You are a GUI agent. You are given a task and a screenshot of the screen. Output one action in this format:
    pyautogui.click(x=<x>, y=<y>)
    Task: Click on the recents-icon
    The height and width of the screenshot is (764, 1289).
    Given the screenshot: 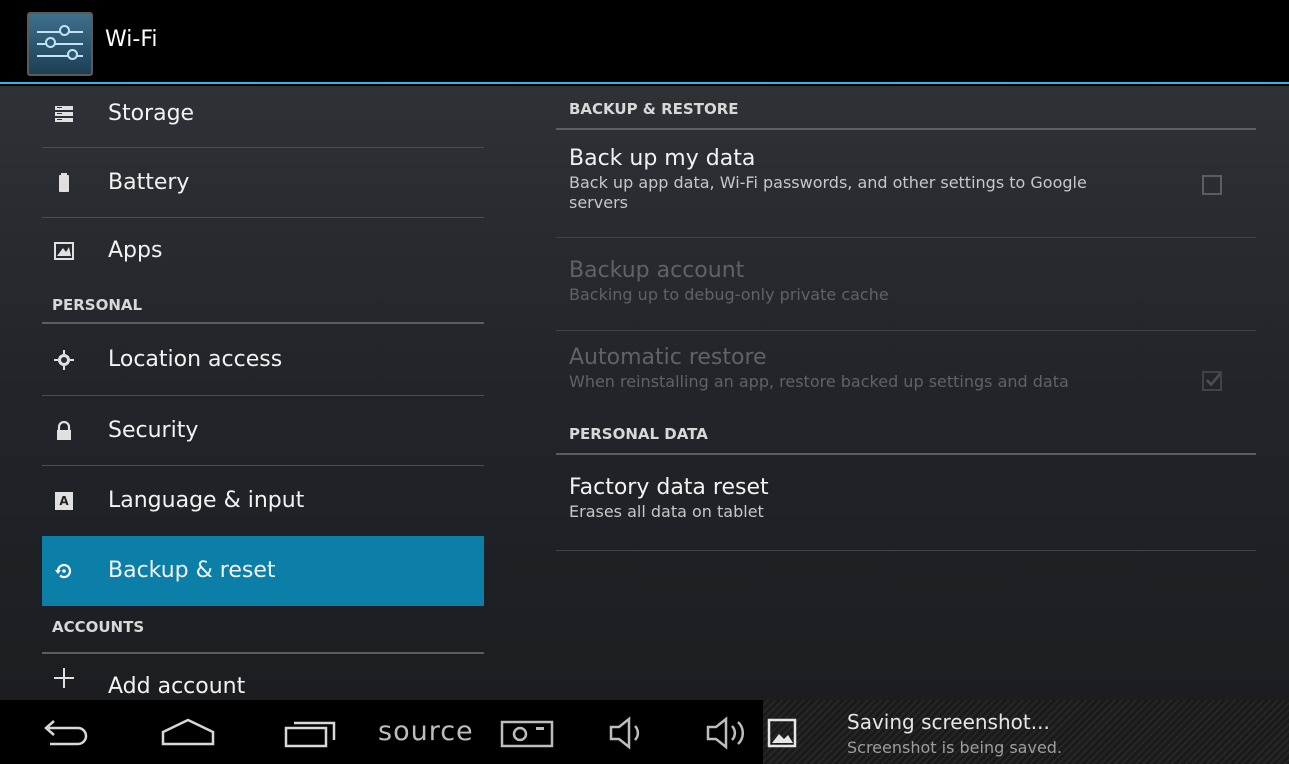 What is the action you would take?
    pyautogui.click(x=312, y=732)
    